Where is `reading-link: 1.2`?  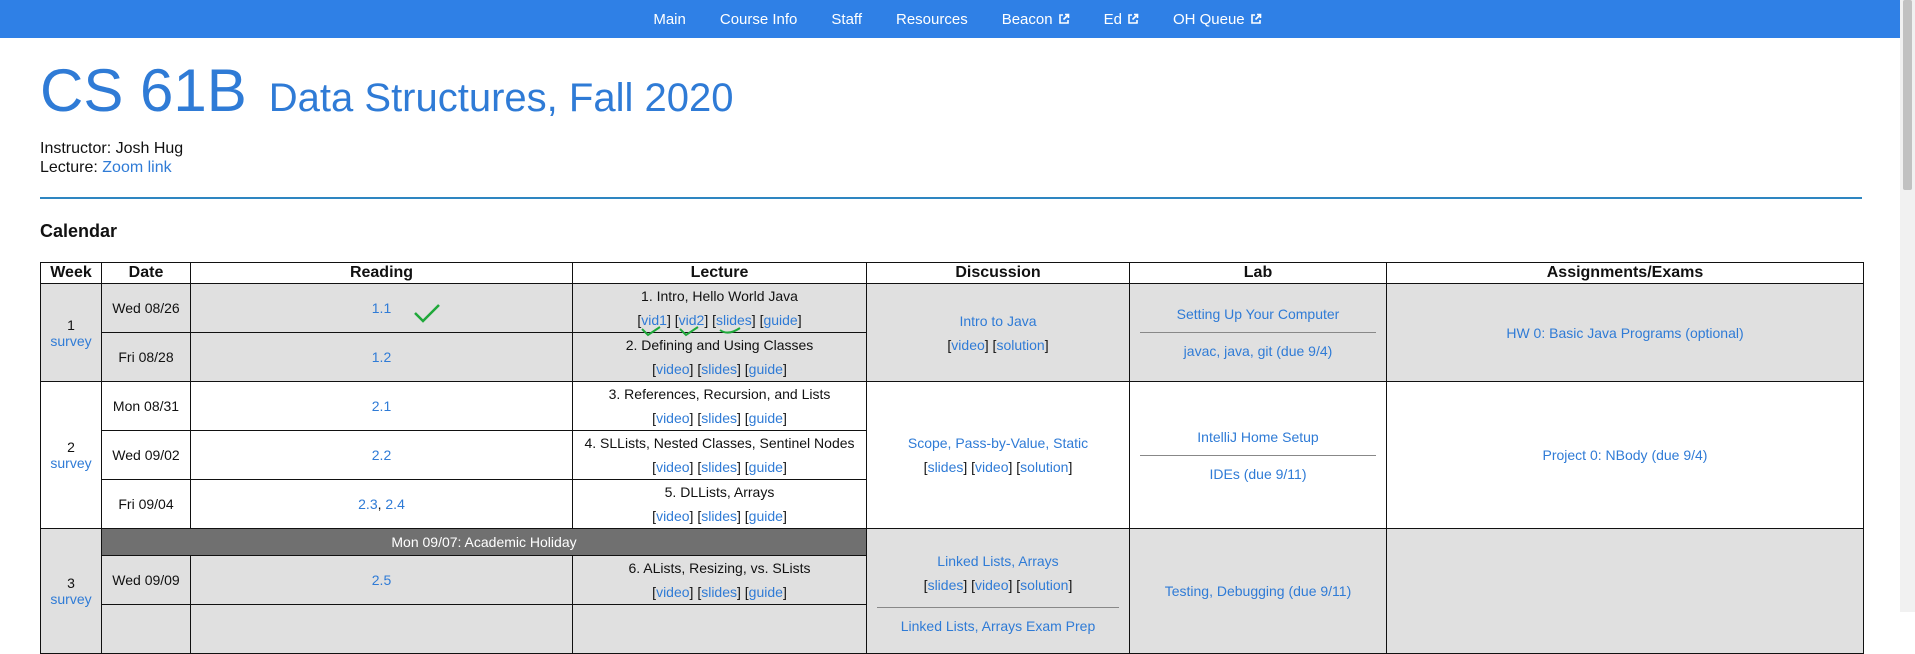 reading-link: 1.2 is located at coordinates (381, 357).